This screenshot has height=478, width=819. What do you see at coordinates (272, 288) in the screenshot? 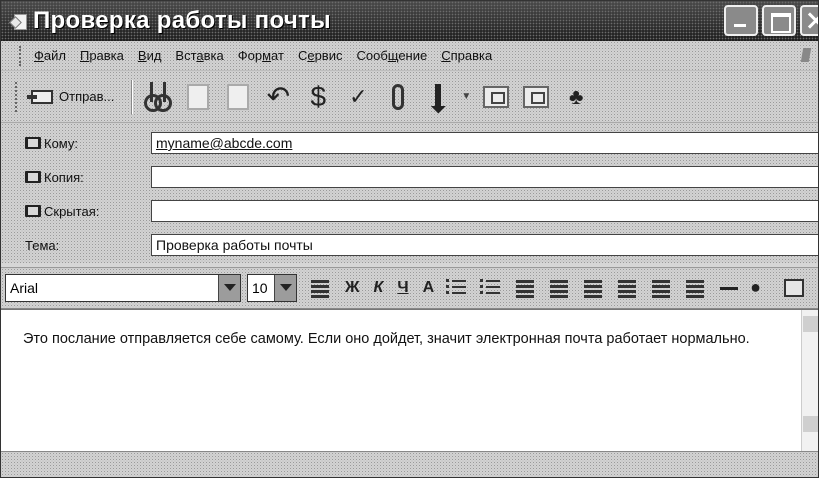
I see `font-size-select: 10` at bounding box center [272, 288].